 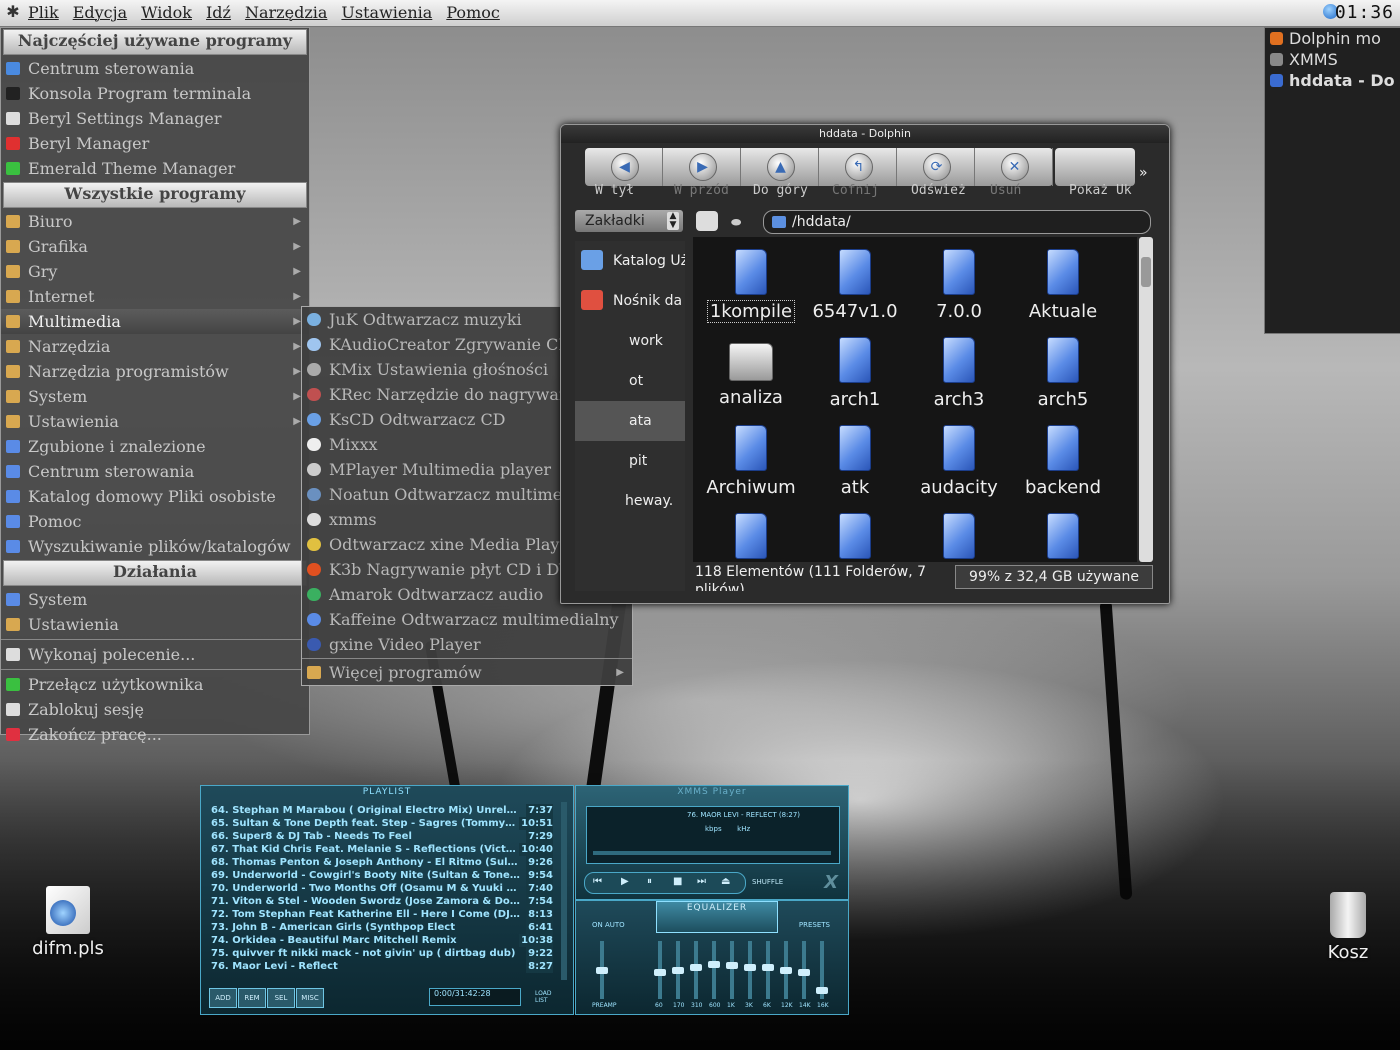 I want to click on playlist-misc-button: MISC, so click(x=310, y=998).